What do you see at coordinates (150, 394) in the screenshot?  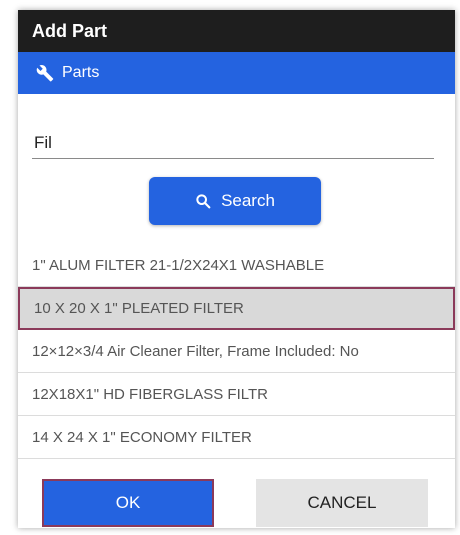 I see `list-item-label: 12X18X1" HD FIBERGLASS FILTR` at bounding box center [150, 394].